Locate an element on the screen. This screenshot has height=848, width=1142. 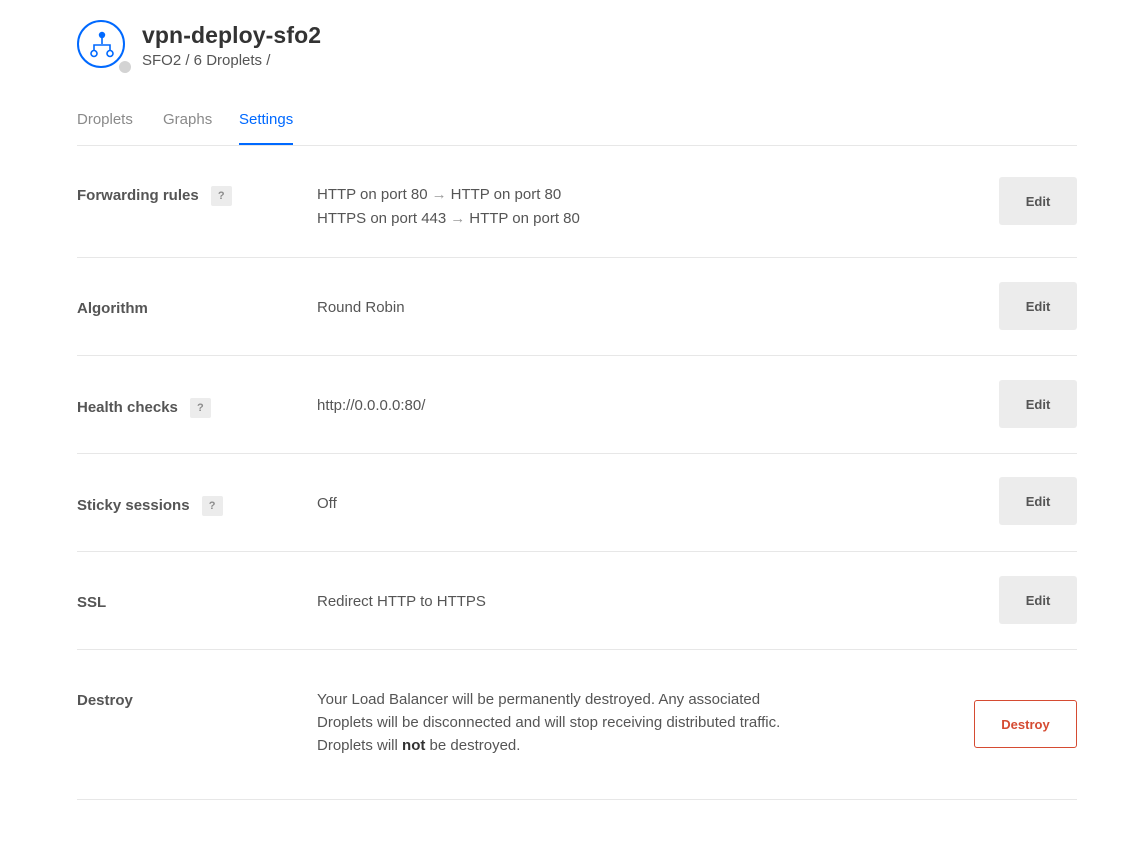
ssl-value: Redirect HTTP to HTTPS is located at coordinates (401, 601).